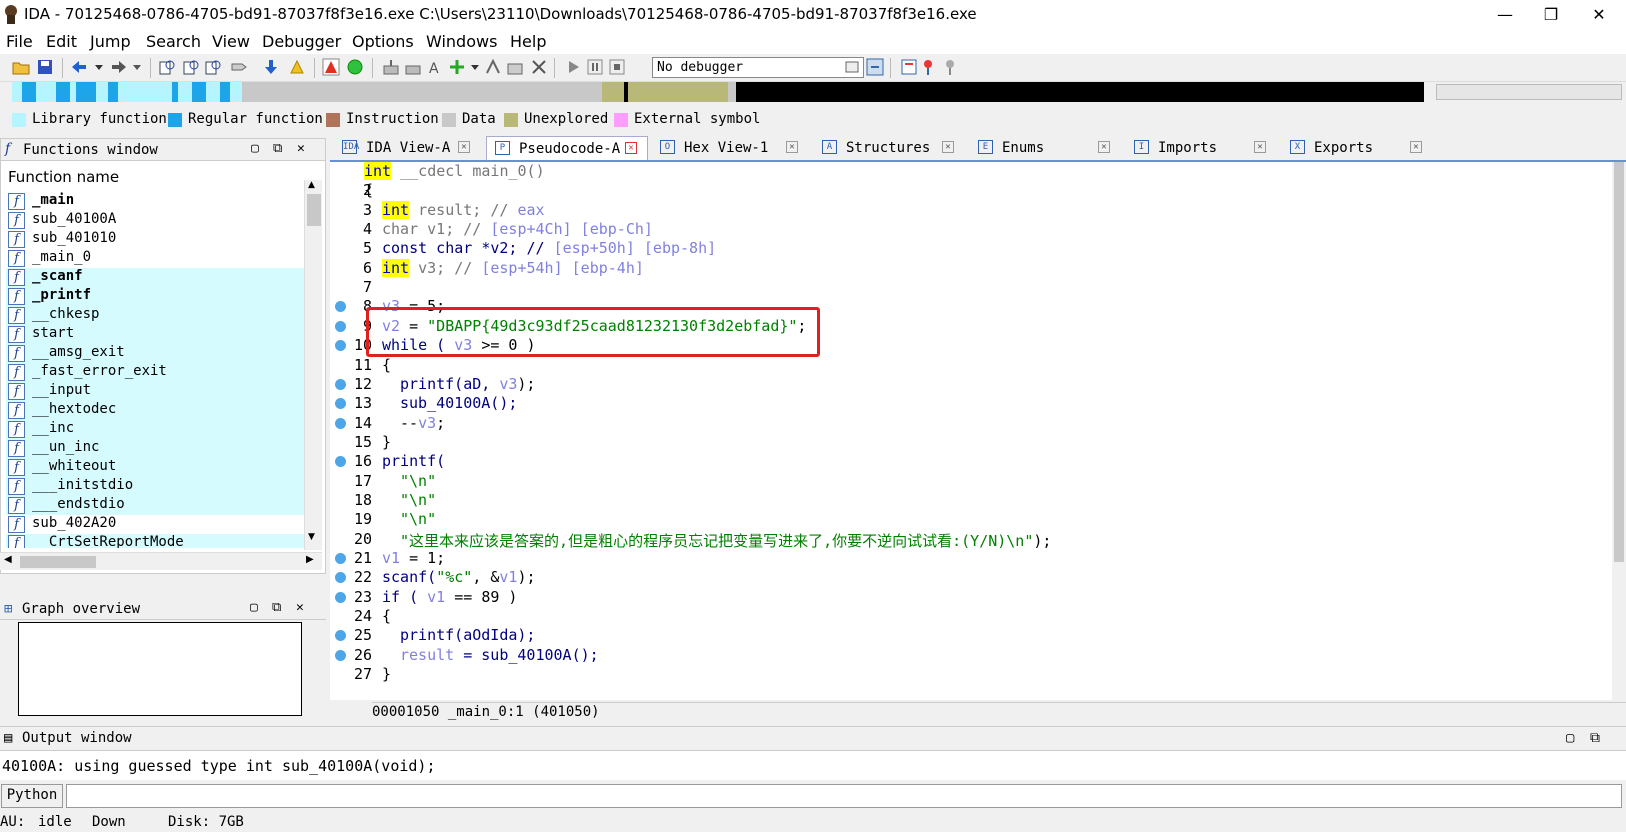  Describe the element at coordinates (213, 67) in the screenshot. I see `search-immediate-icon` at that location.